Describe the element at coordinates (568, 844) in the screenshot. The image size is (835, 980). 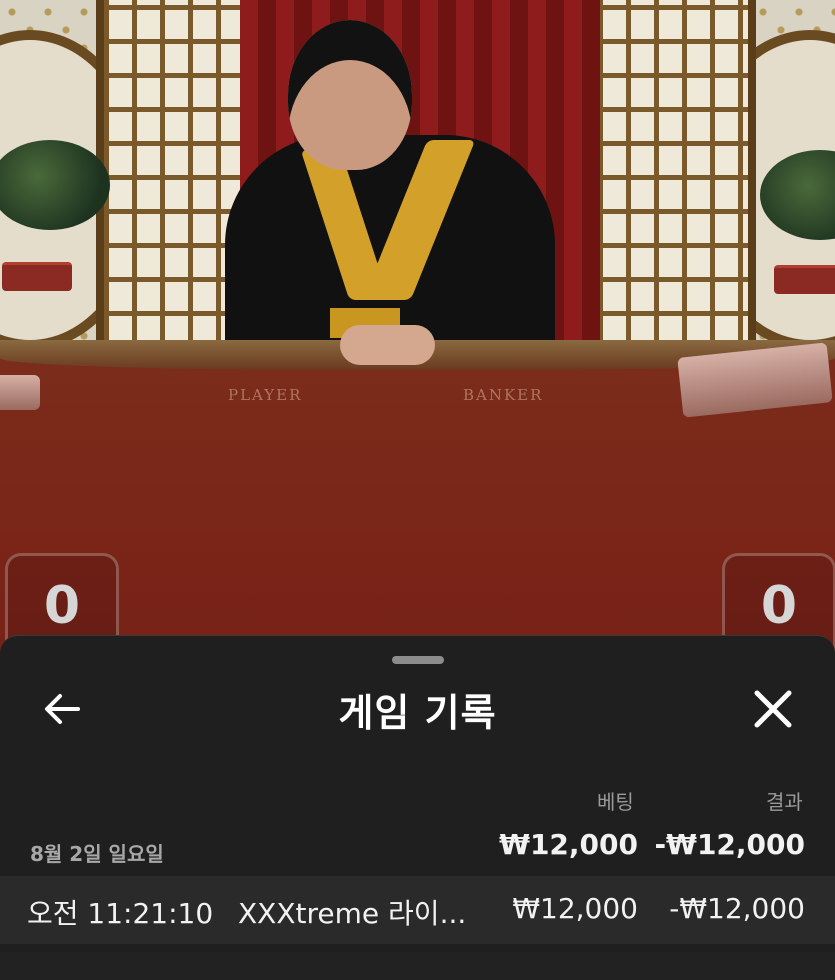
I see `day-total-bet: ₩12,000` at that location.